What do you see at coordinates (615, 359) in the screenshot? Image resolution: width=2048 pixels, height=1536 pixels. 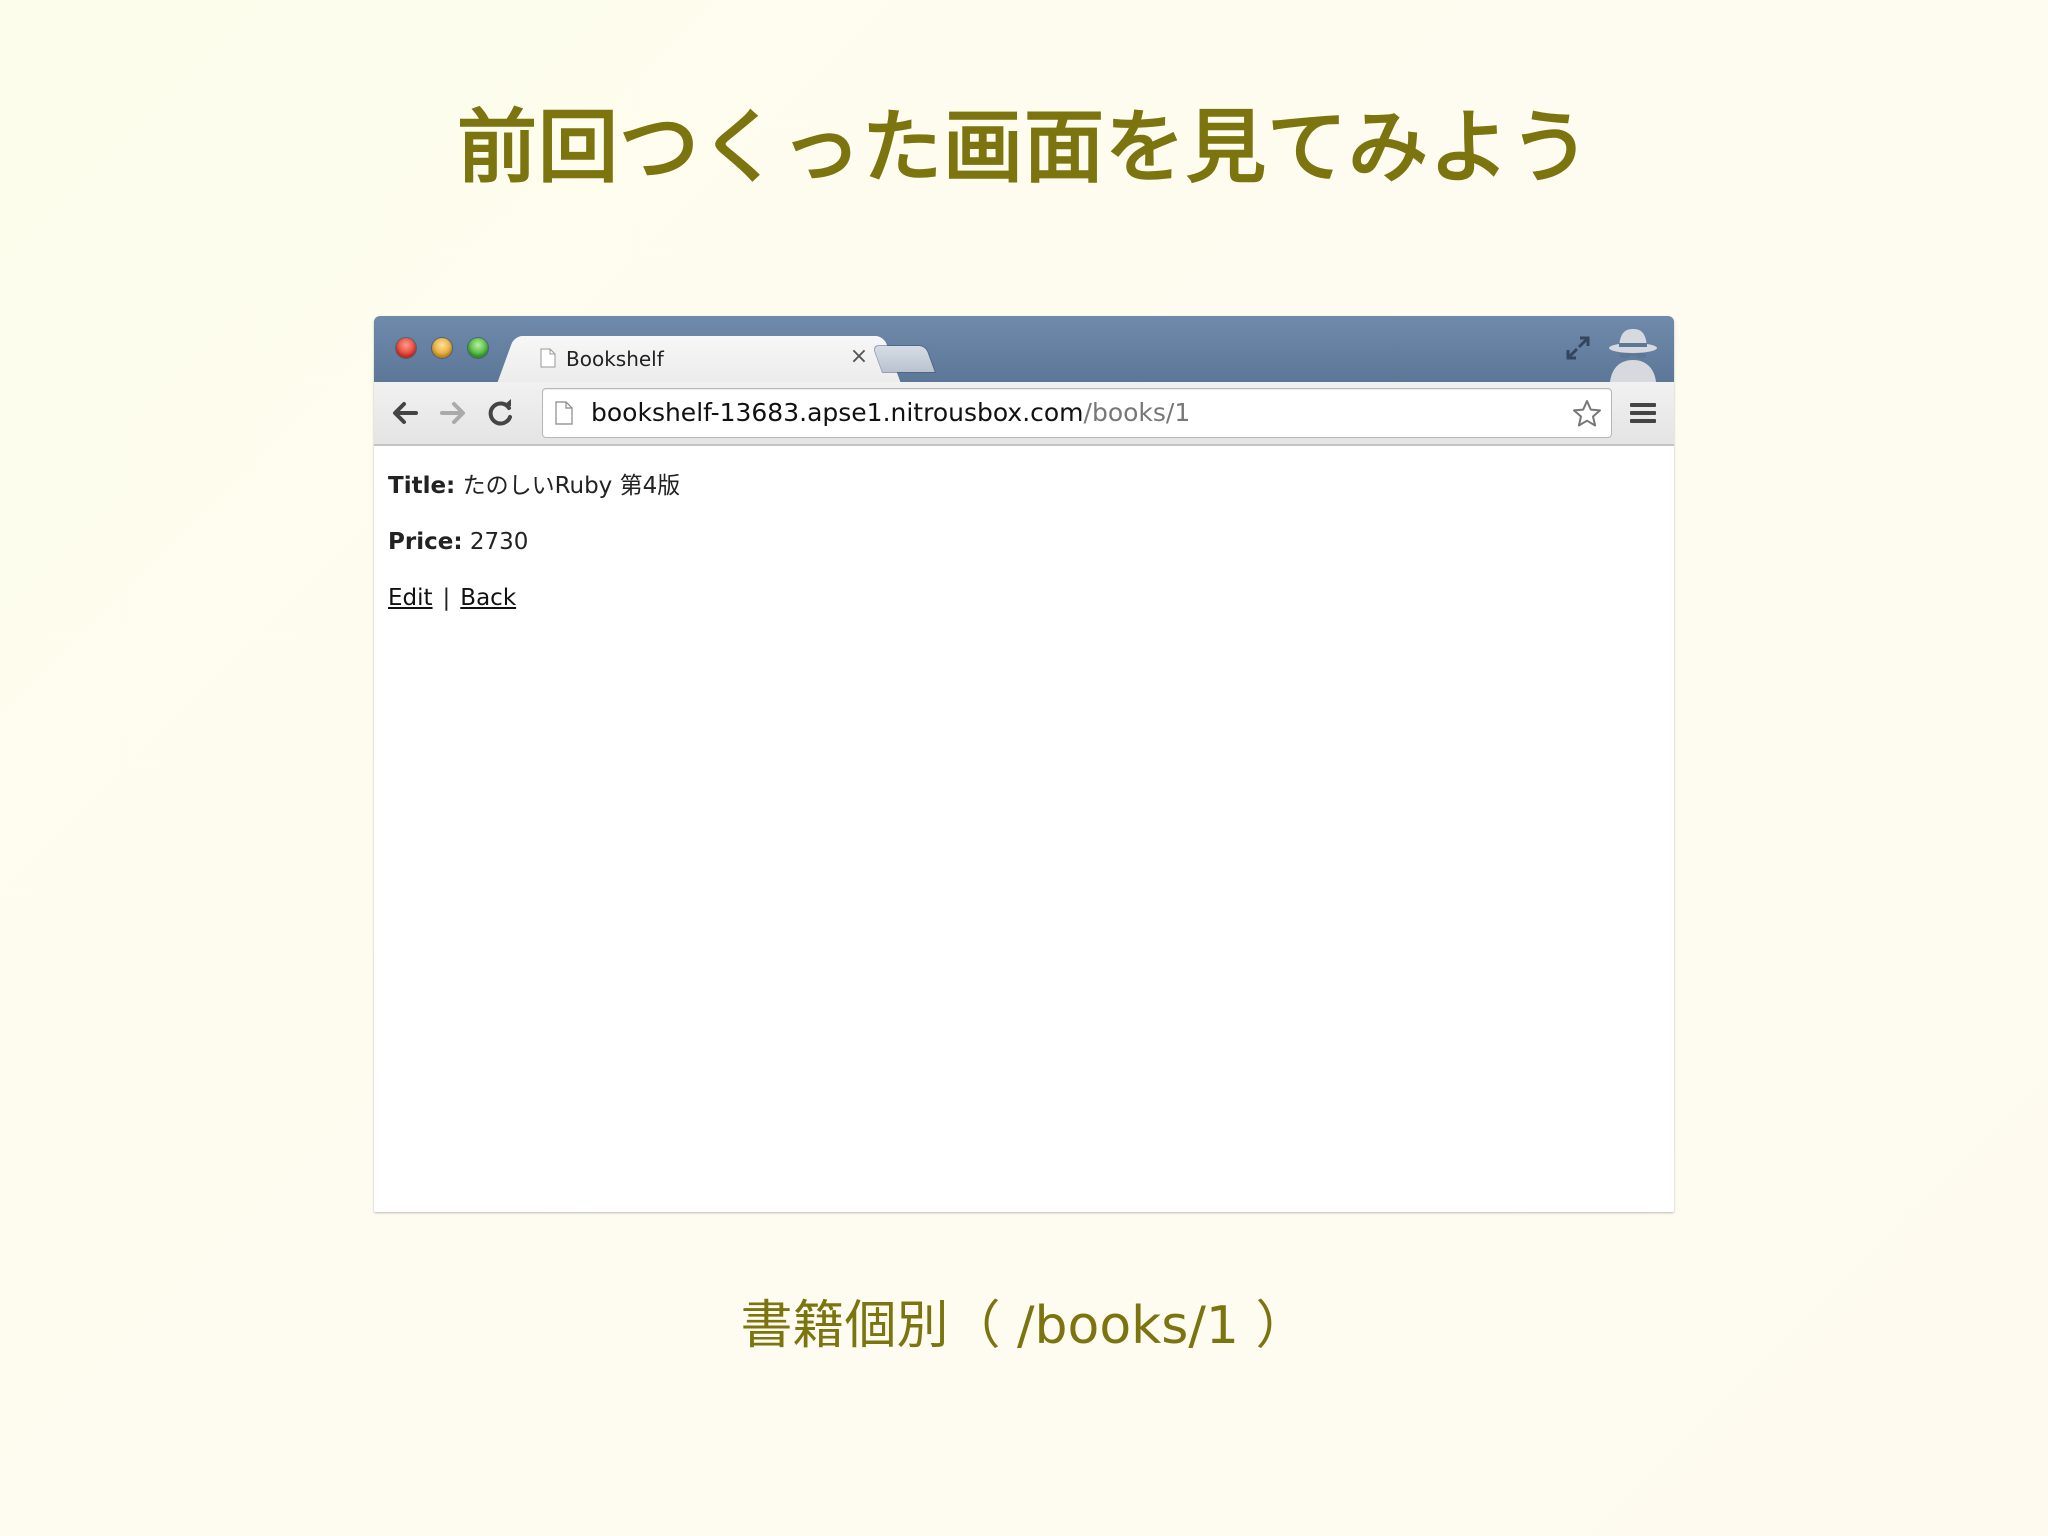 I see `tab-title: Bookshelf` at bounding box center [615, 359].